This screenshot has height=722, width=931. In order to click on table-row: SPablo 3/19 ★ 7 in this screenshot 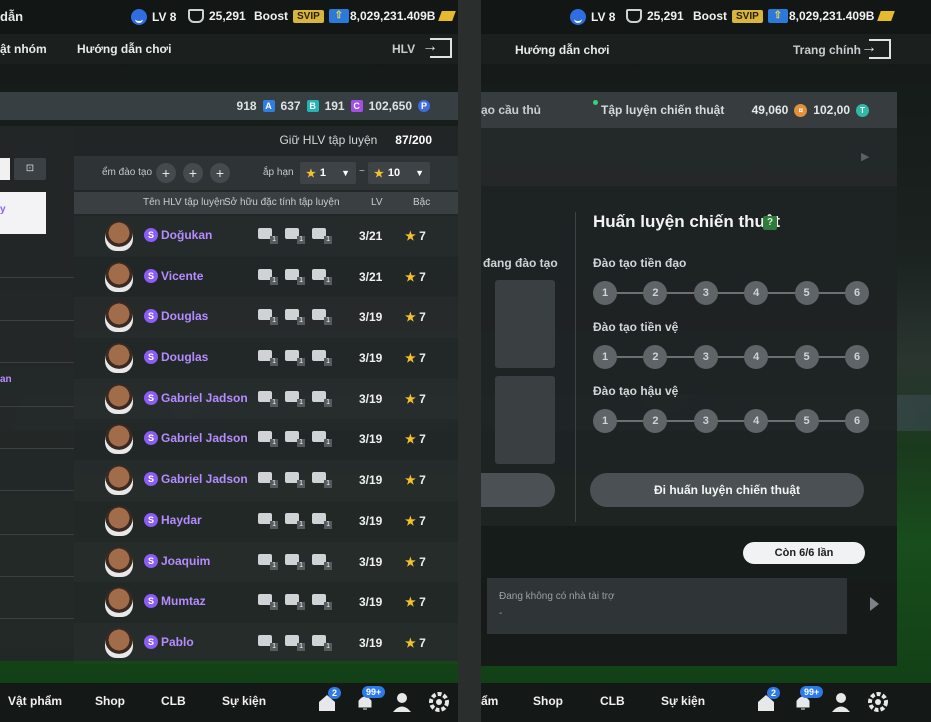, I will do `click(266, 643)`.